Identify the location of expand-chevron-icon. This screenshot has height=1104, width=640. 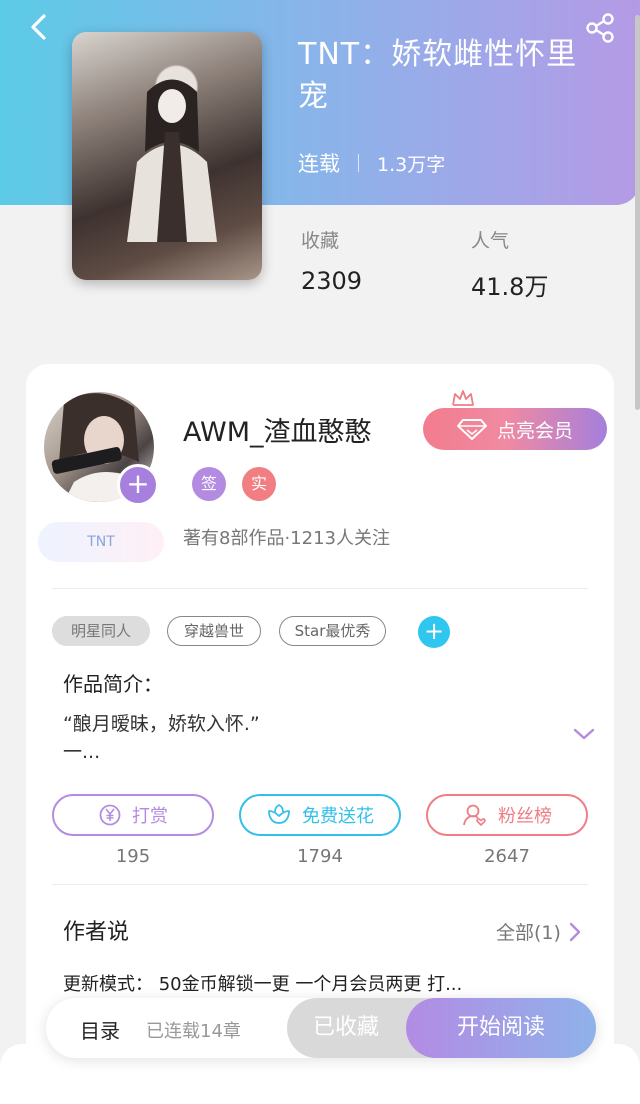
(584, 734).